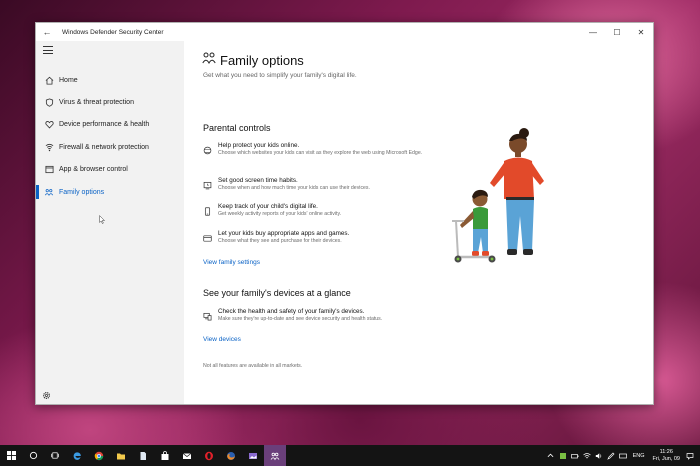 The height and width of the screenshot is (466, 700). What do you see at coordinates (208, 236) in the screenshot?
I see `card-icon` at bounding box center [208, 236].